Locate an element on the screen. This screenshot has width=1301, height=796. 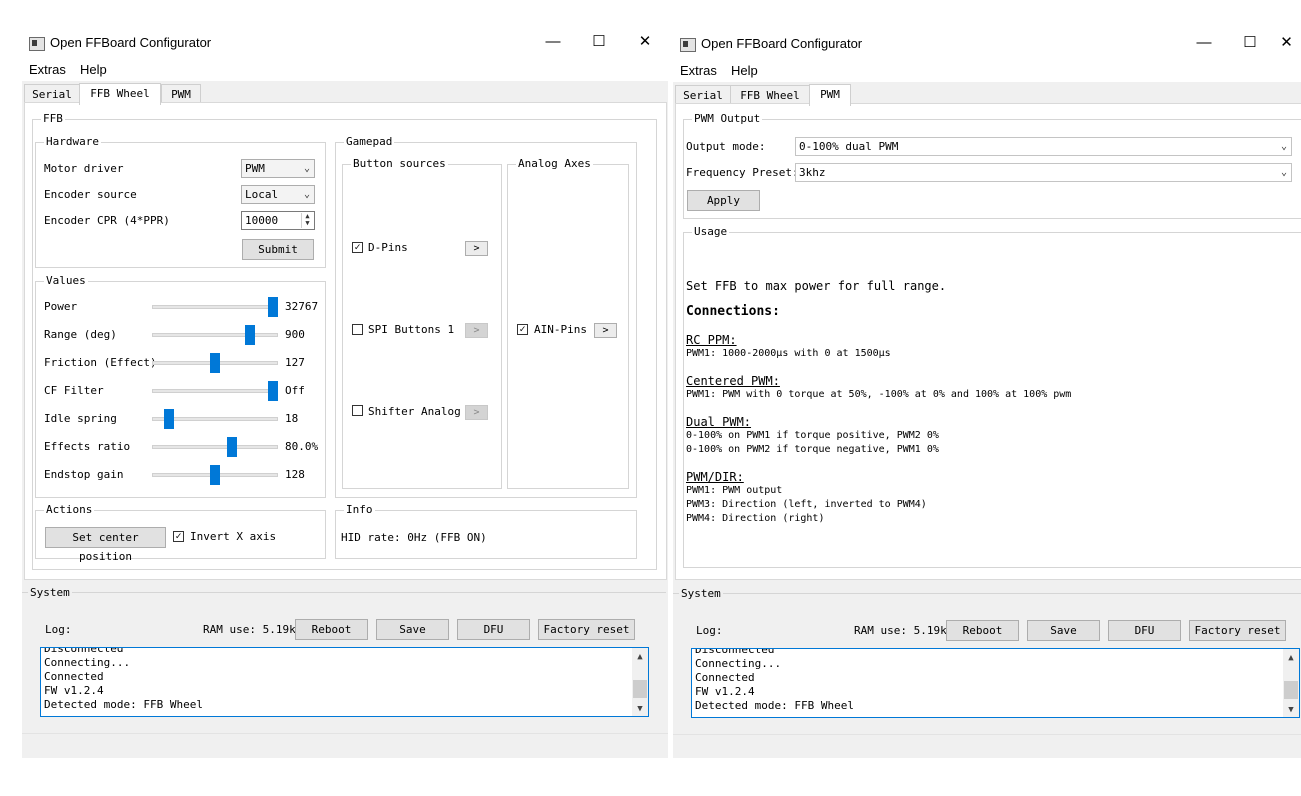
output-mode-select: 0-100% dual PWM ⌄ is located at coordinates (1043, 146).